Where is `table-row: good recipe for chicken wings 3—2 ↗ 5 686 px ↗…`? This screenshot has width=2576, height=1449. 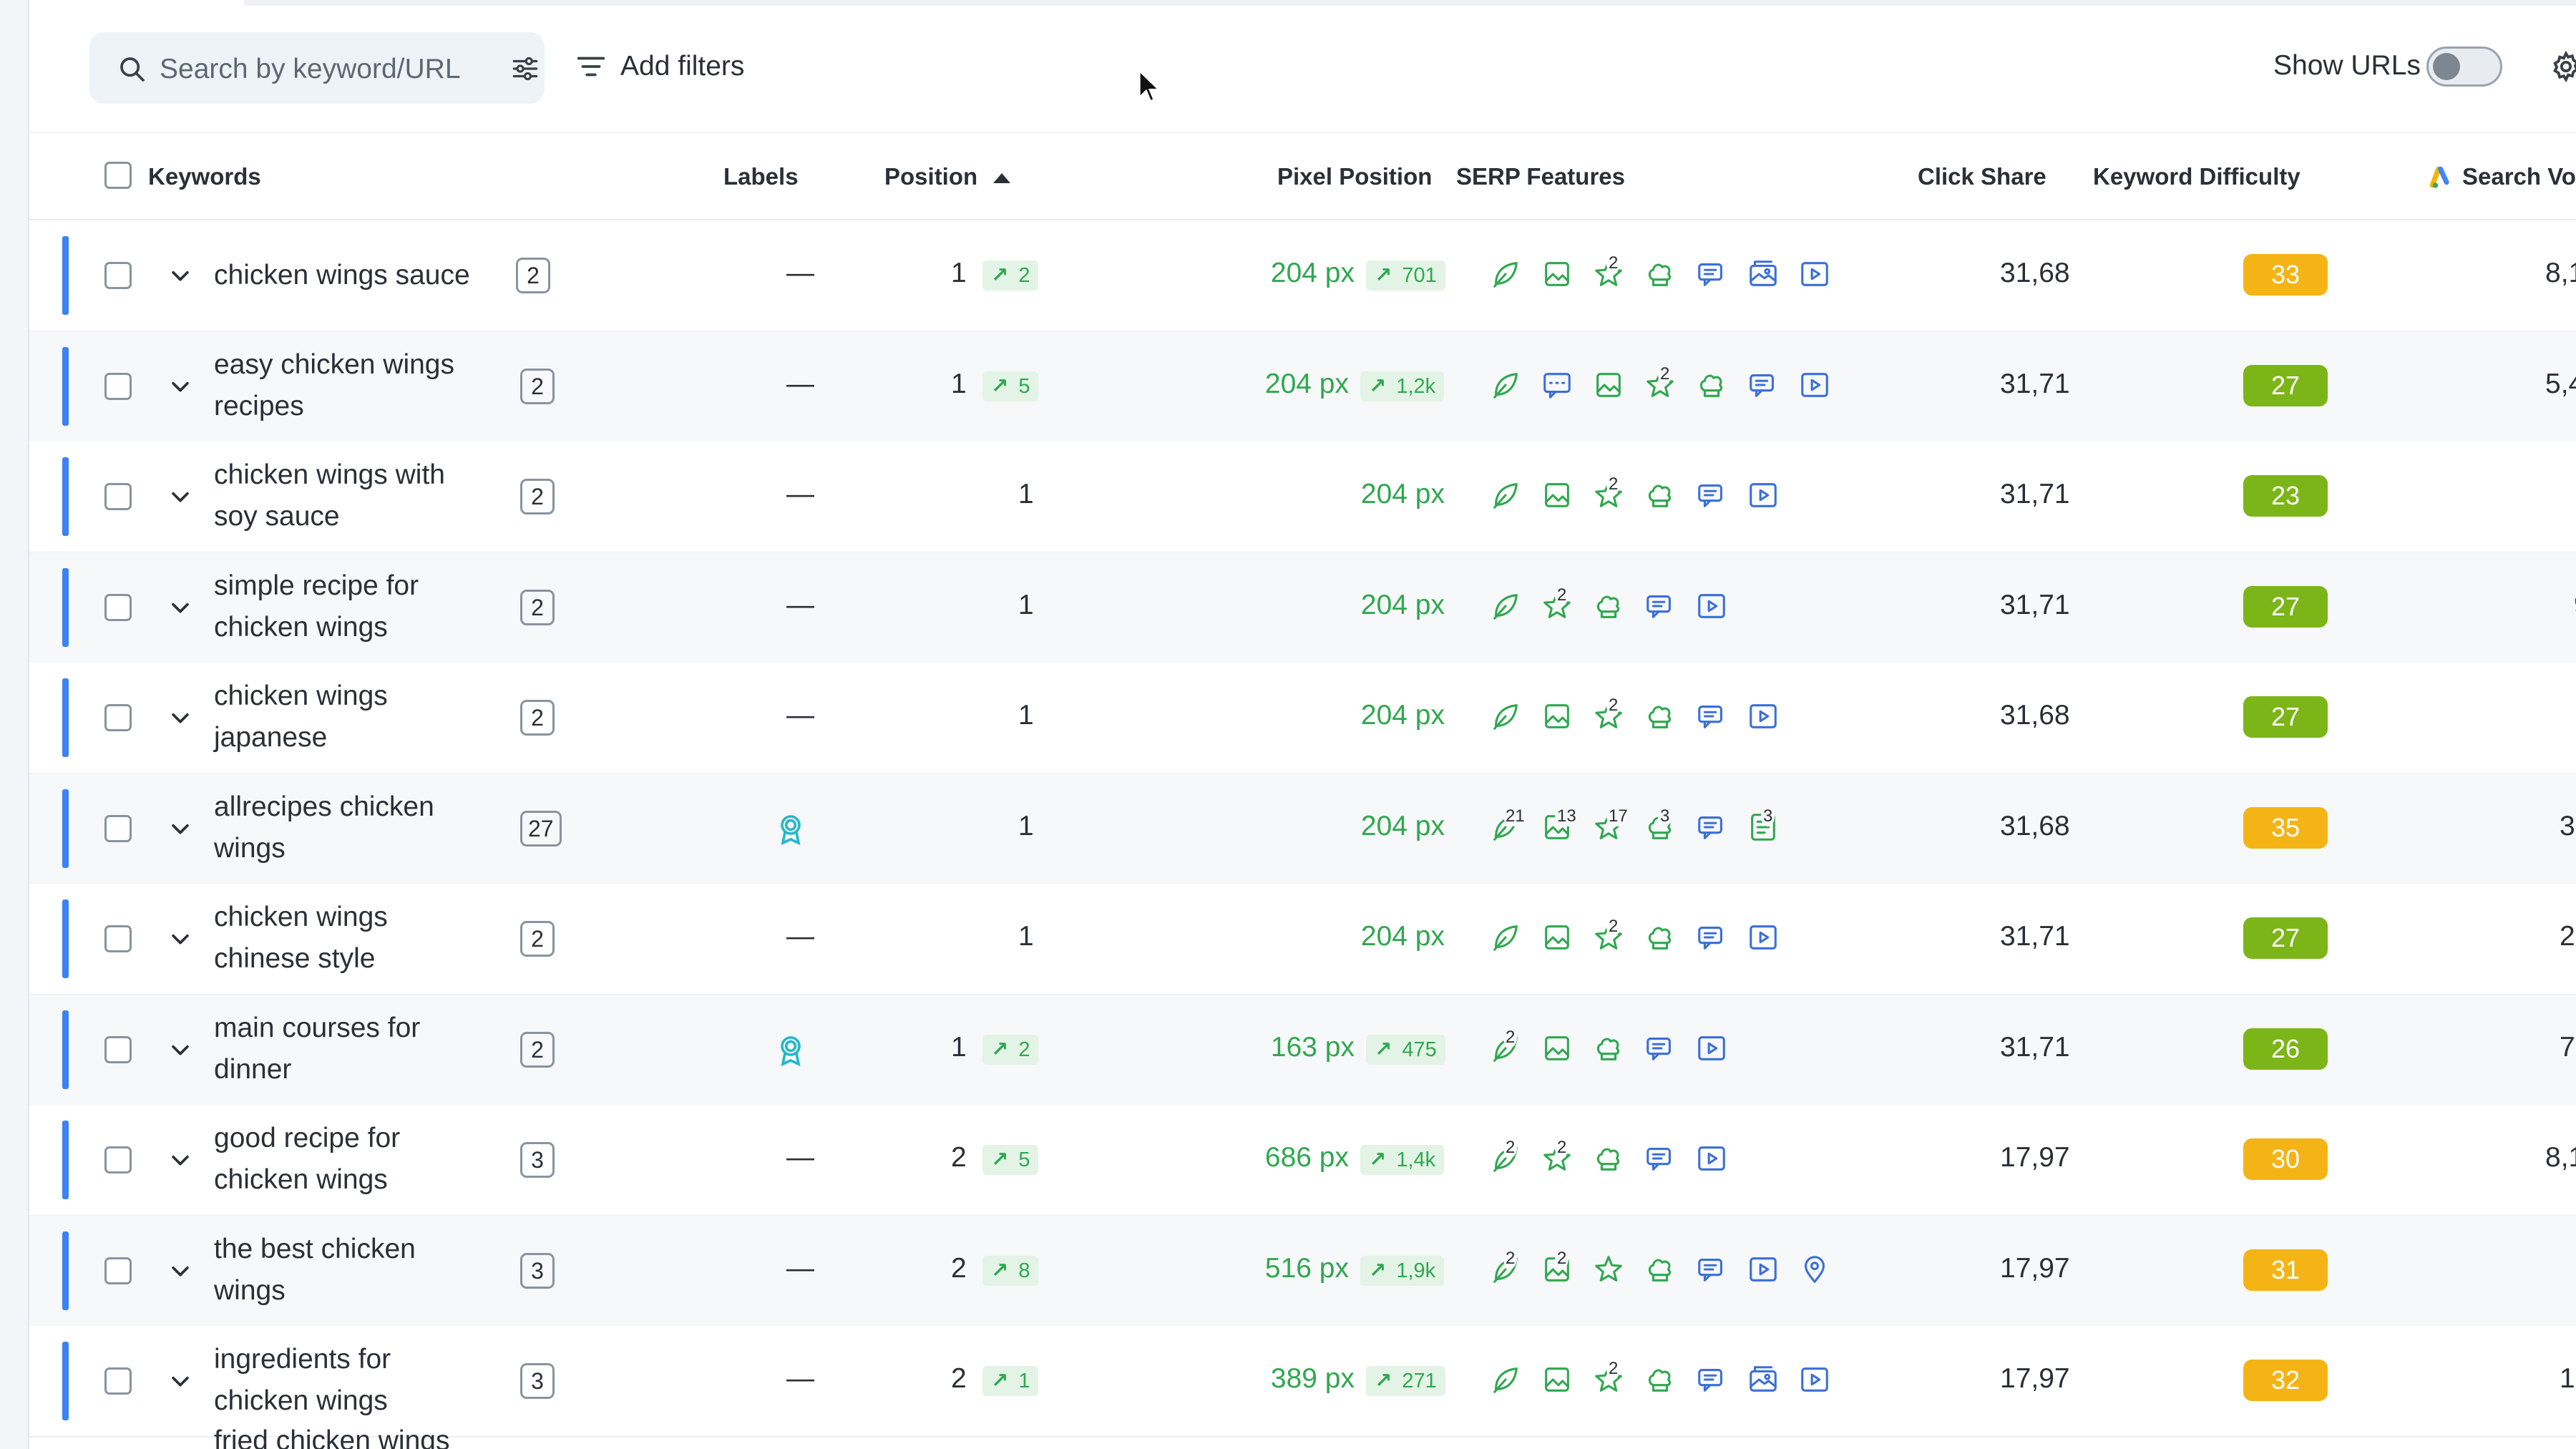 table-row: good recipe for chicken wings 3—2 ↗ 5 686 px ↗… is located at coordinates (1302, 1160).